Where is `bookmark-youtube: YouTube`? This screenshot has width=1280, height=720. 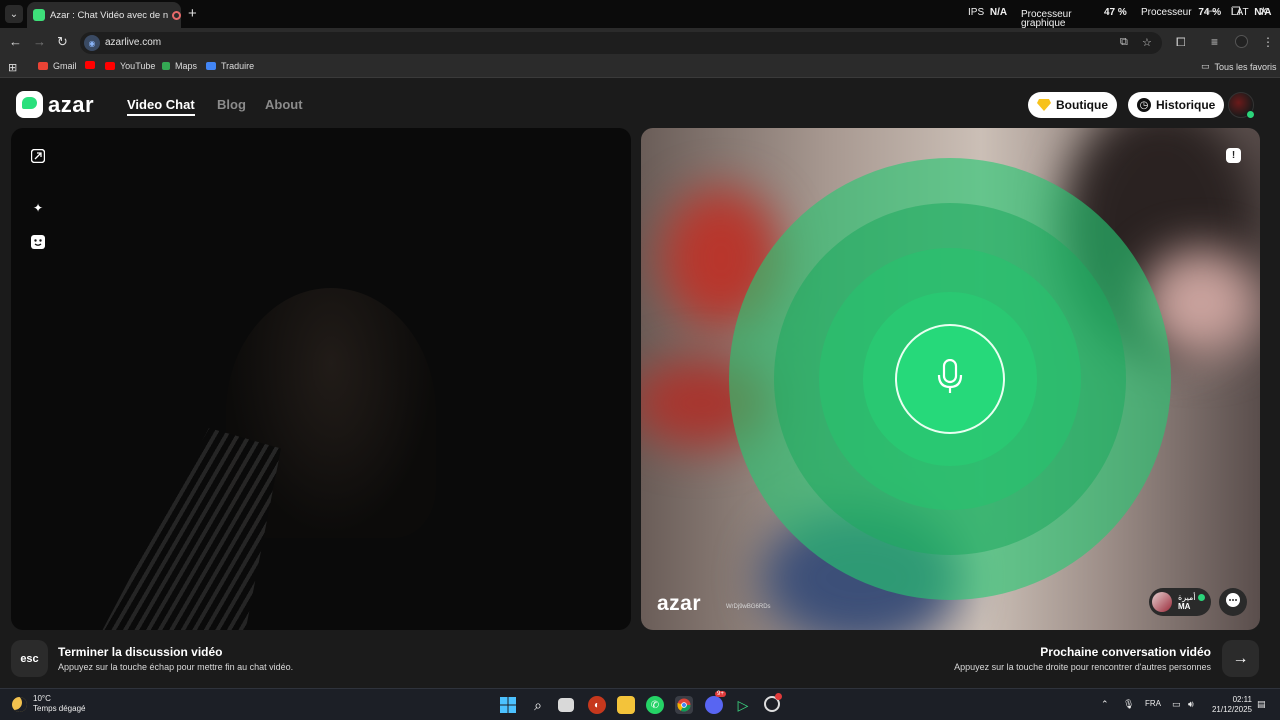
bookmark-youtube: YouTube is located at coordinates (130, 66).